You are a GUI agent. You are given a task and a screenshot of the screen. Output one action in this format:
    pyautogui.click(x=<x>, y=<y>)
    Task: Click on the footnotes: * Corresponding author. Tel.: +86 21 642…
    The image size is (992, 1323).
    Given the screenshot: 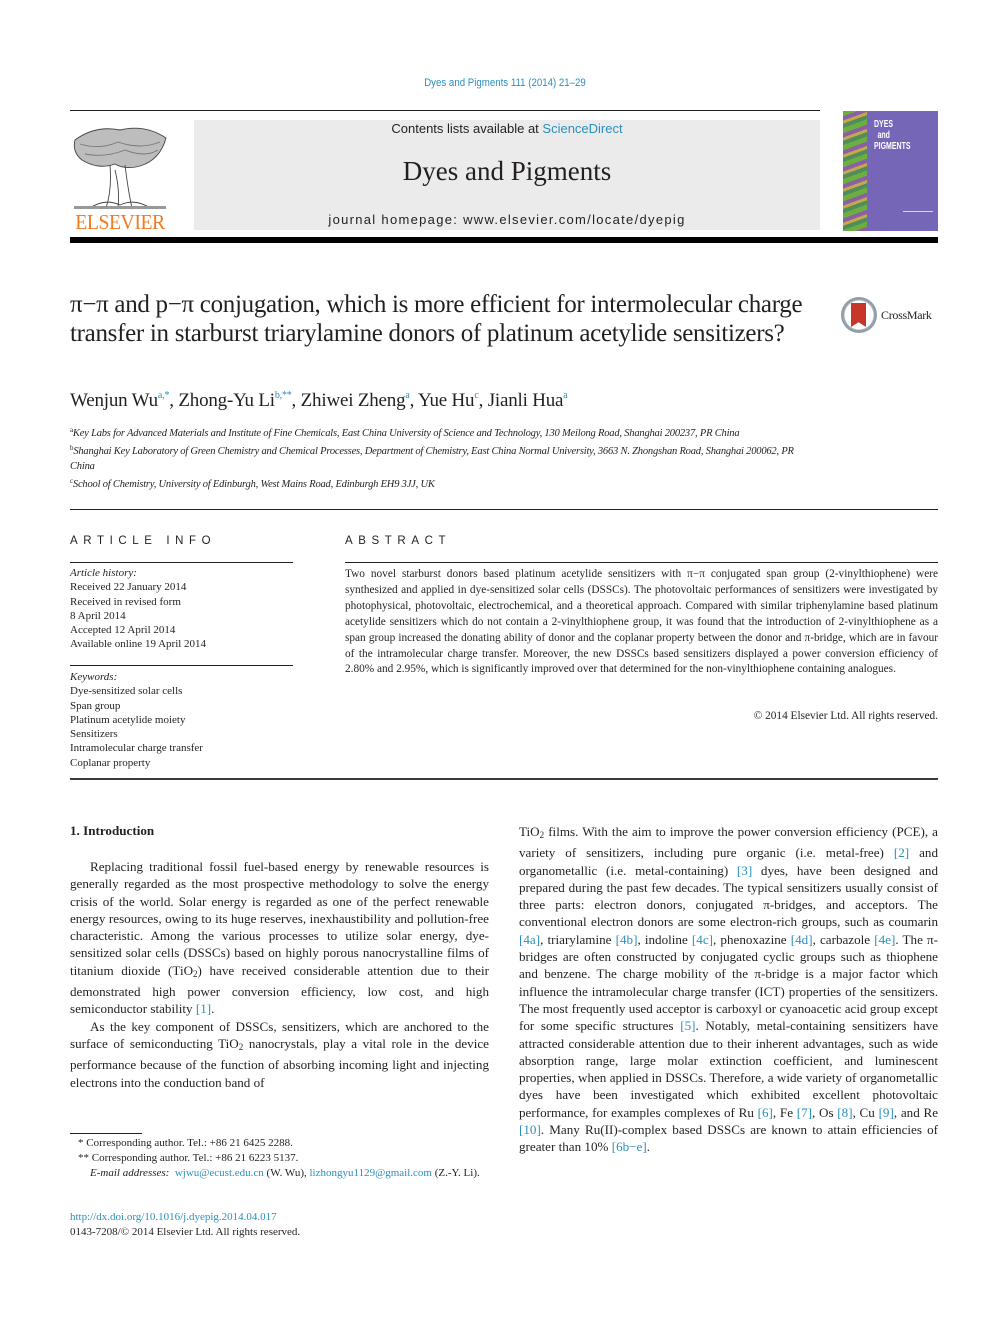 What is the action you would take?
    pyautogui.click(x=279, y=1158)
    